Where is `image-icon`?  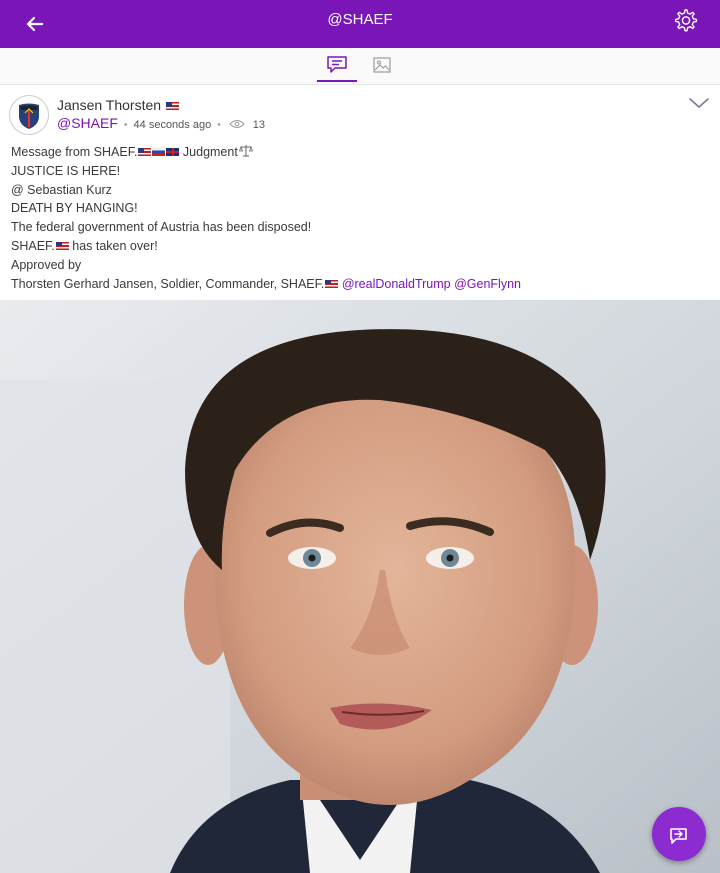
image-icon is located at coordinates (382, 65).